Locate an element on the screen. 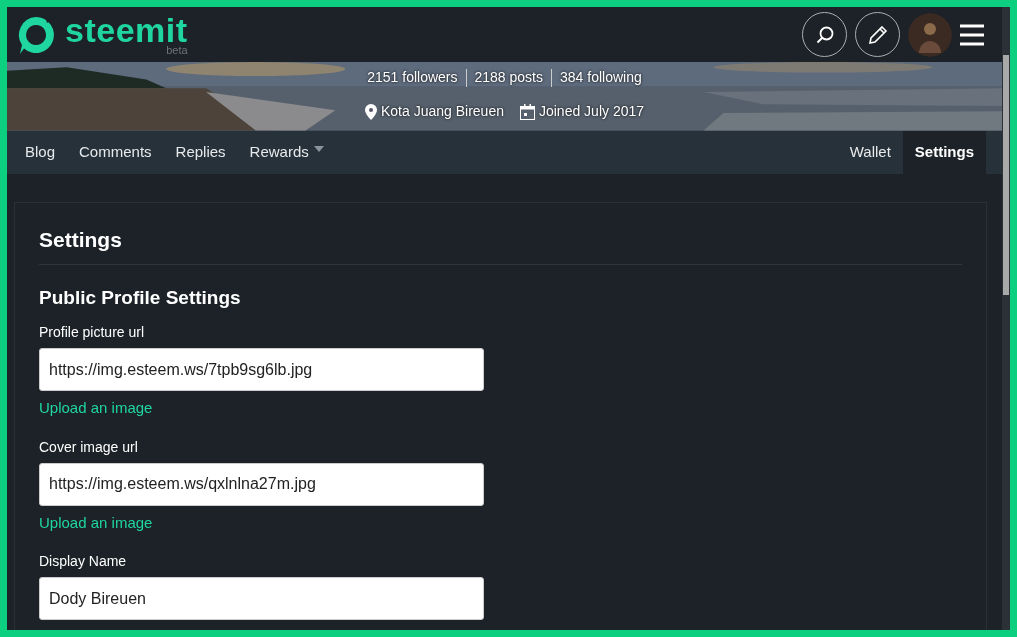  stat-link: 384 following is located at coordinates (601, 78).